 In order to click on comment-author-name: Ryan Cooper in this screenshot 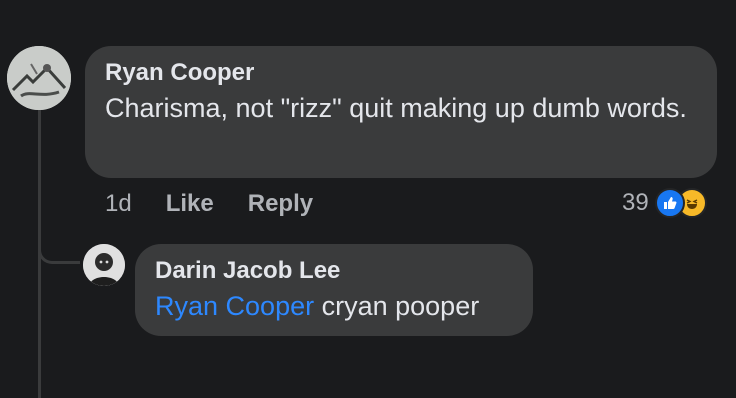, I will do `click(401, 73)`.